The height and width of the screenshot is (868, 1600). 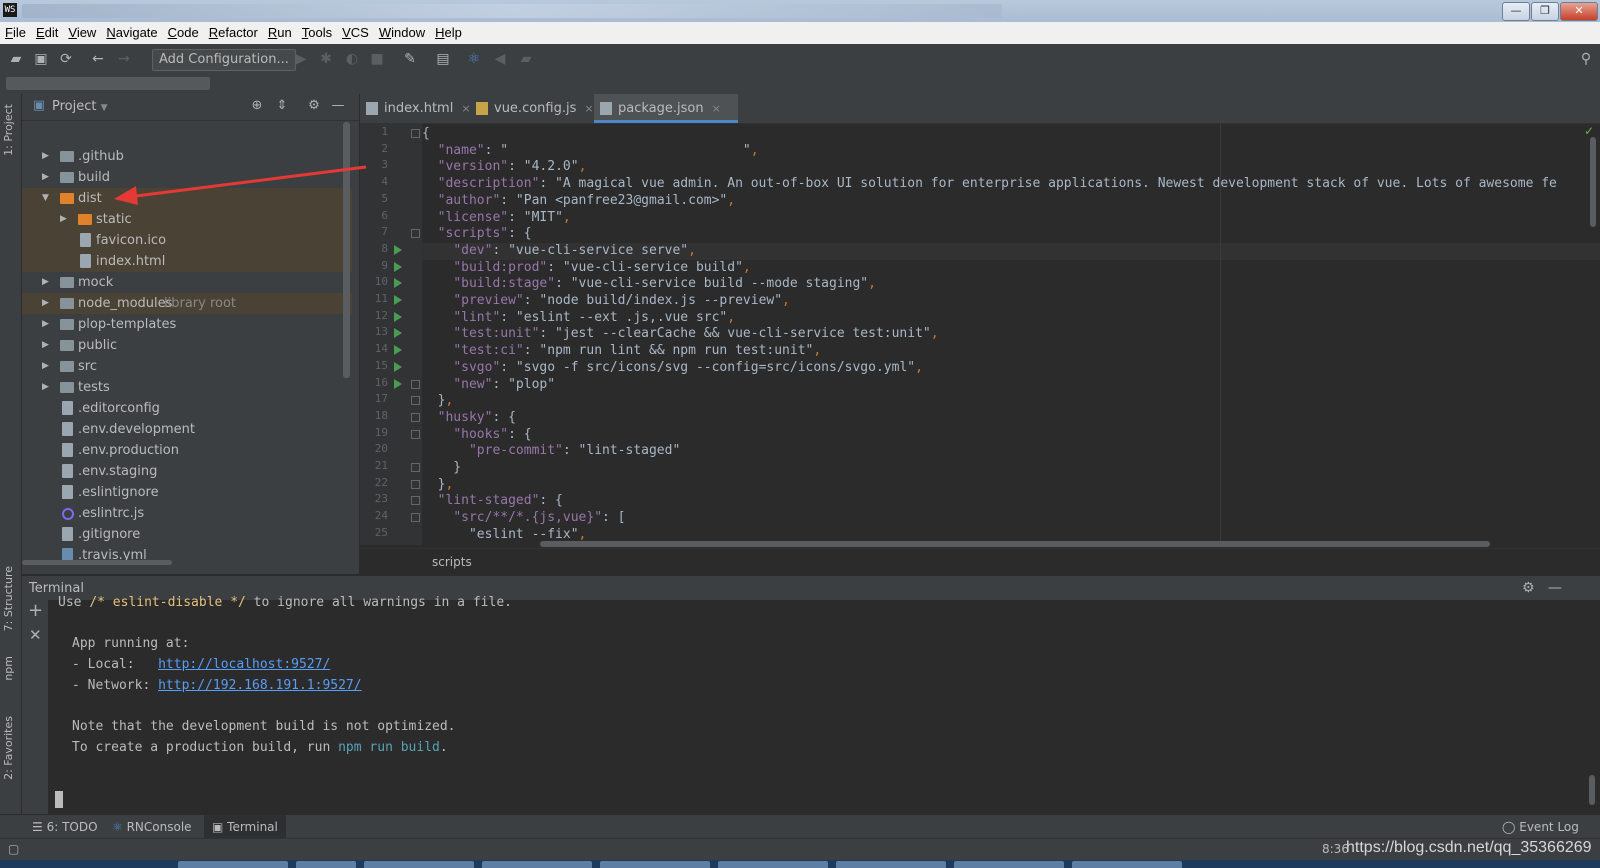 What do you see at coordinates (13, 849) in the screenshot?
I see `toggle-panels-icon: ▢` at bounding box center [13, 849].